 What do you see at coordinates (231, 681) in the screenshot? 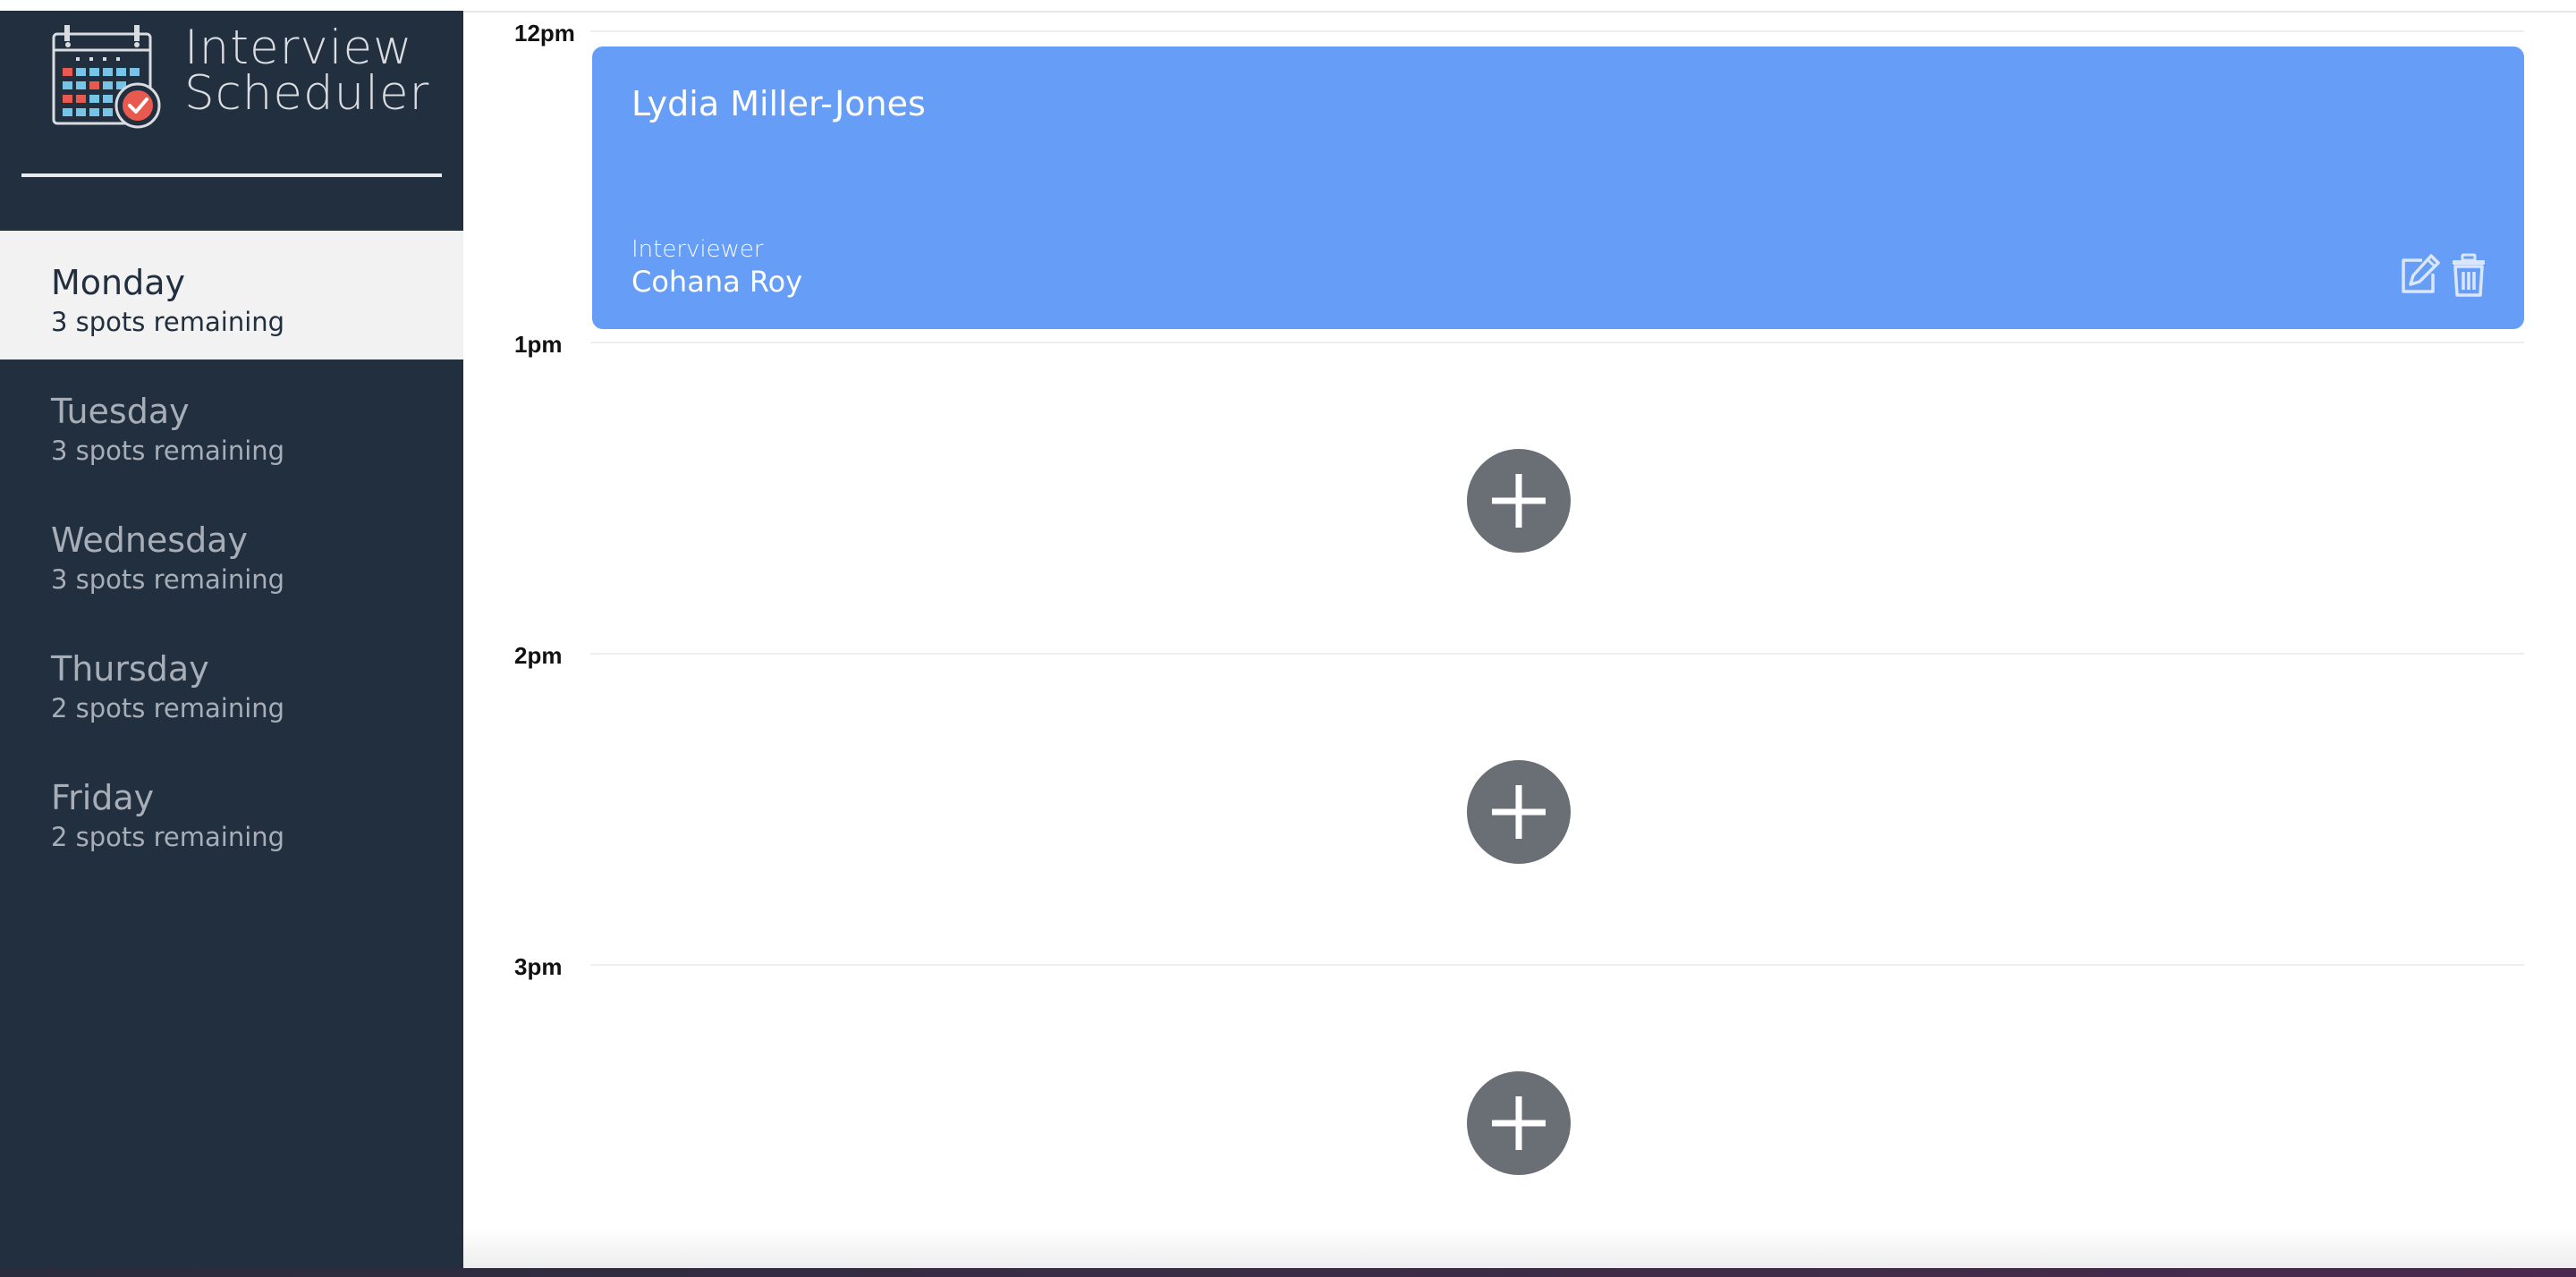
I see `day-item-thursday: Thursday 2 spots remaining` at bounding box center [231, 681].